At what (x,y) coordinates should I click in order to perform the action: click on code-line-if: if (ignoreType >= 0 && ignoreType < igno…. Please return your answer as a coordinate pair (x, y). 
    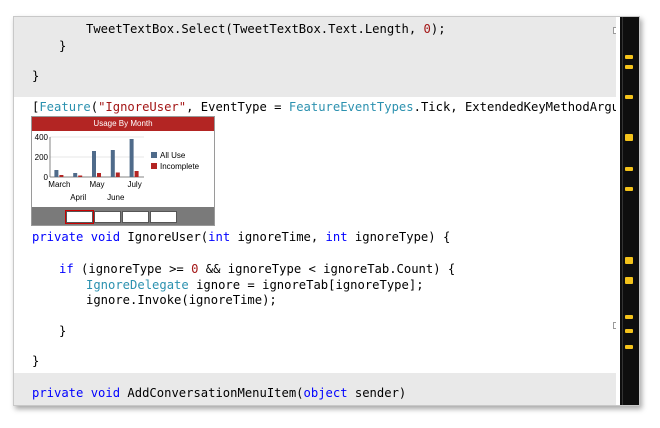
    Looking at the image, I should click on (257, 269).